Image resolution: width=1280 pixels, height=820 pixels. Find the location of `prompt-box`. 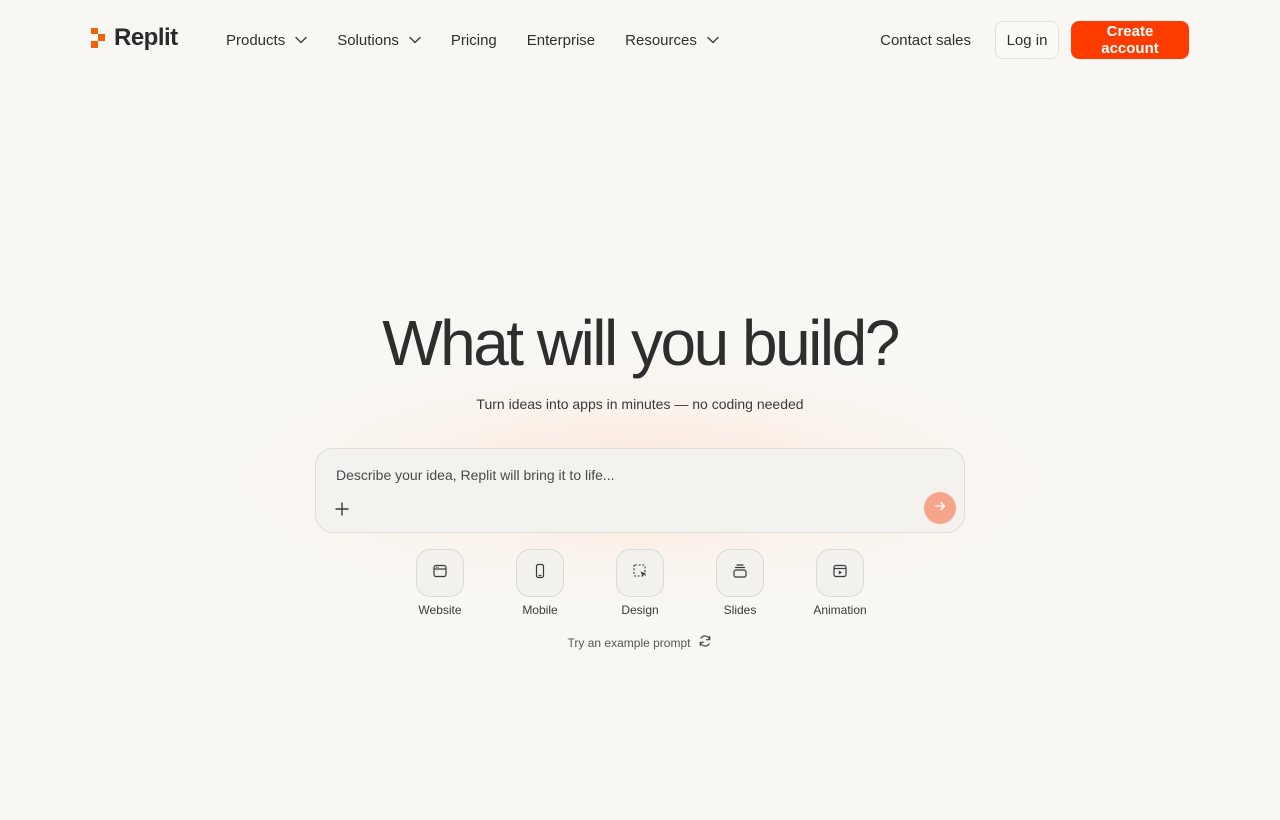

prompt-box is located at coordinates (640, 490).